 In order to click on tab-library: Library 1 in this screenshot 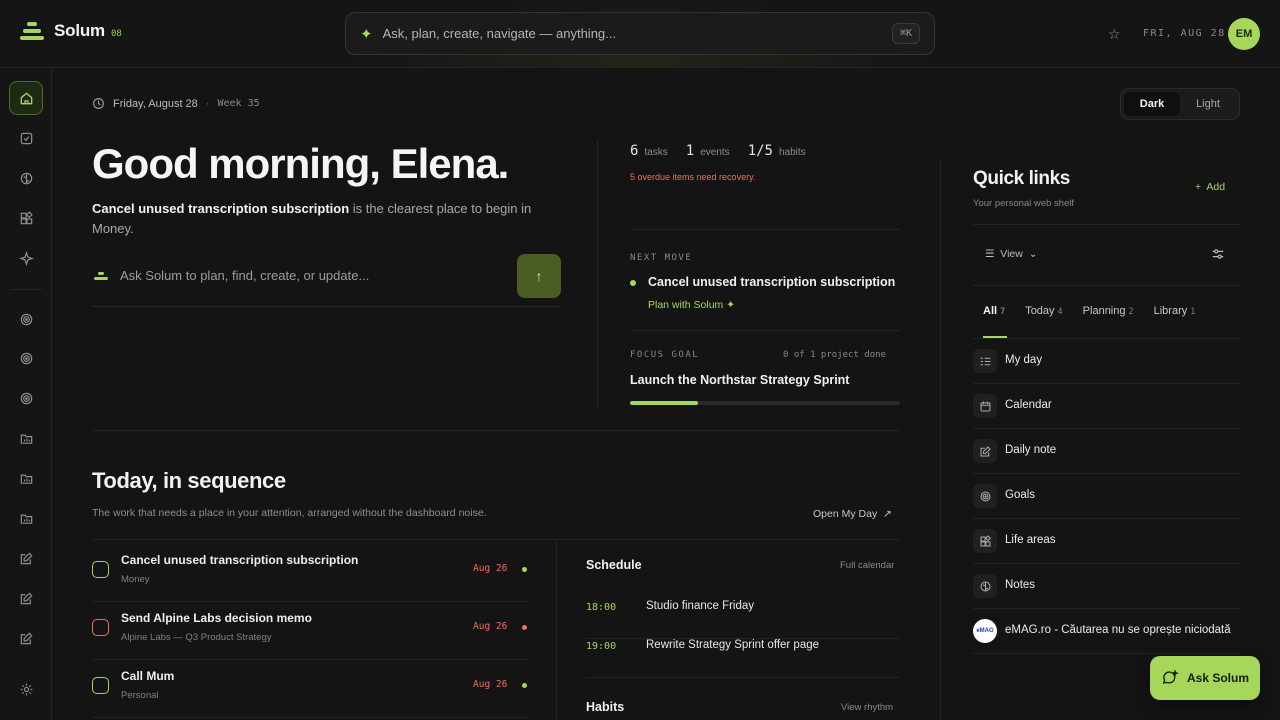, I will do `click(1175, 311)`.